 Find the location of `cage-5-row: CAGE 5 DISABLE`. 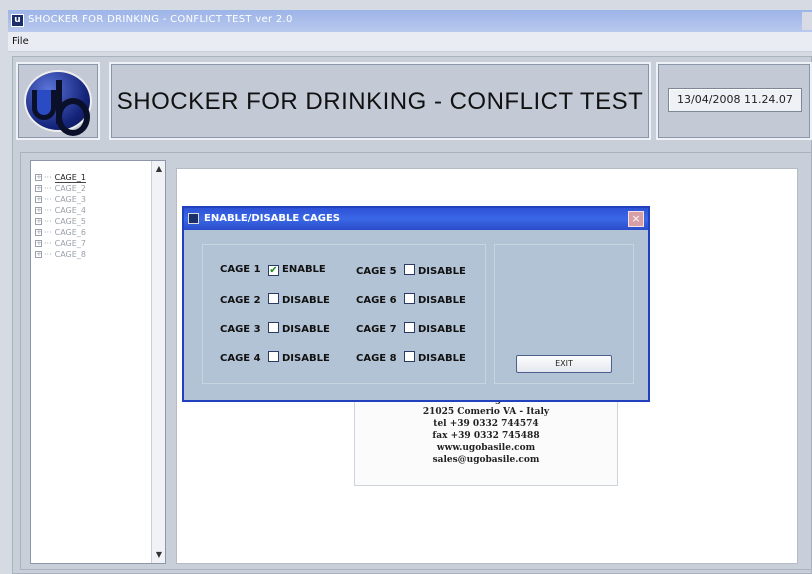

cage-5-row: CAGE 5 DISABLE is located at coordinates (411, 270).